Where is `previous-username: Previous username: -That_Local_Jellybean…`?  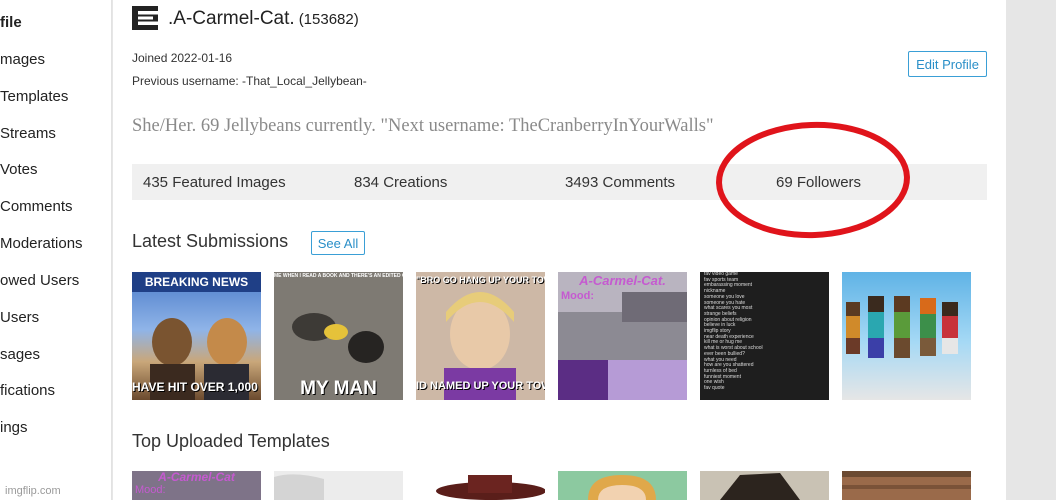
previous-username: Previous username: -That_Local_Jellybean… is located at coordinates (249, 81).